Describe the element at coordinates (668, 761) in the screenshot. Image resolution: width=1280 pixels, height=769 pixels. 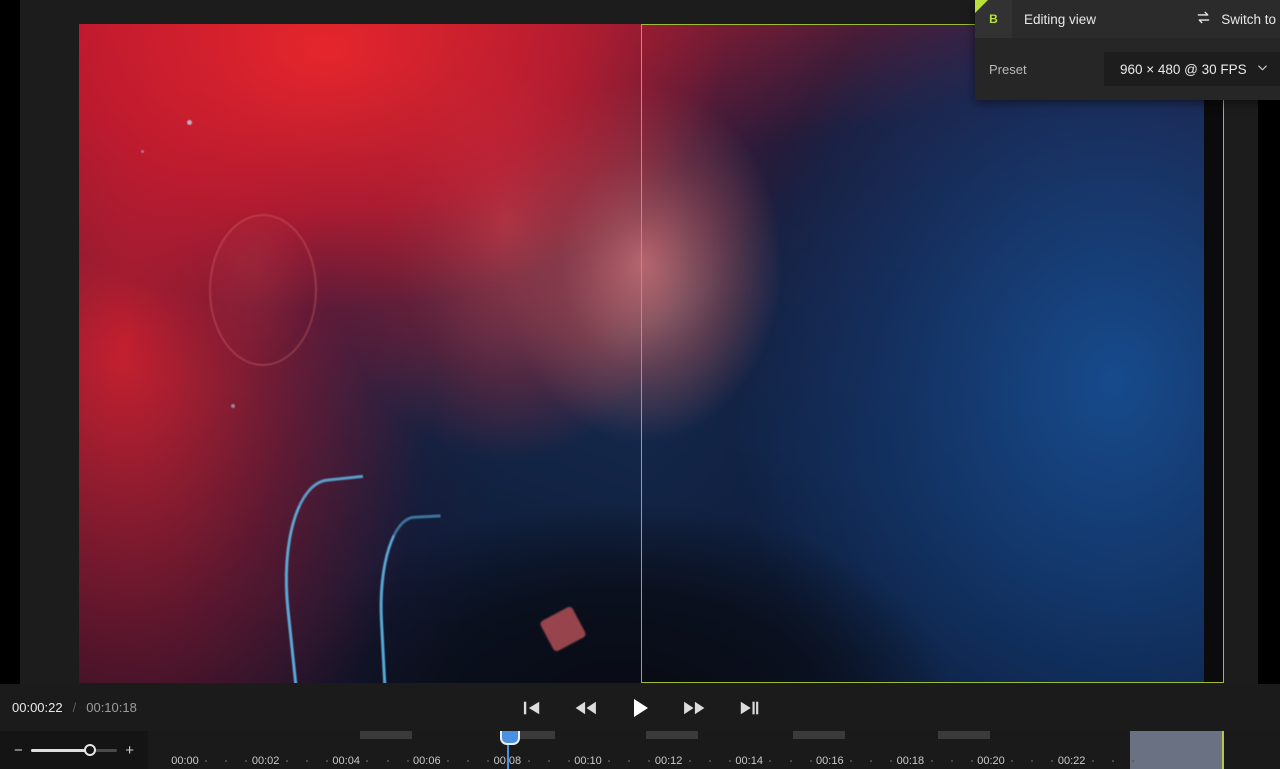
I see `timeline-tick-label: 00:12` at that location.